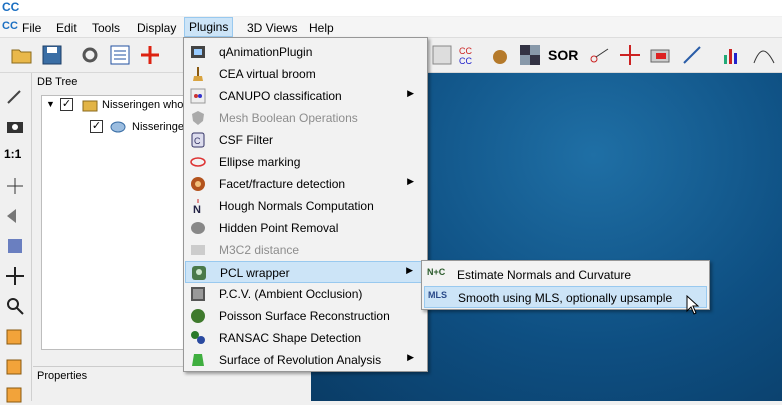 The image size is (782, 405). What do you see at coordinates (198, 162) in the screenshot?
I see `ellipse-icon` at bounding box center [198, 162].